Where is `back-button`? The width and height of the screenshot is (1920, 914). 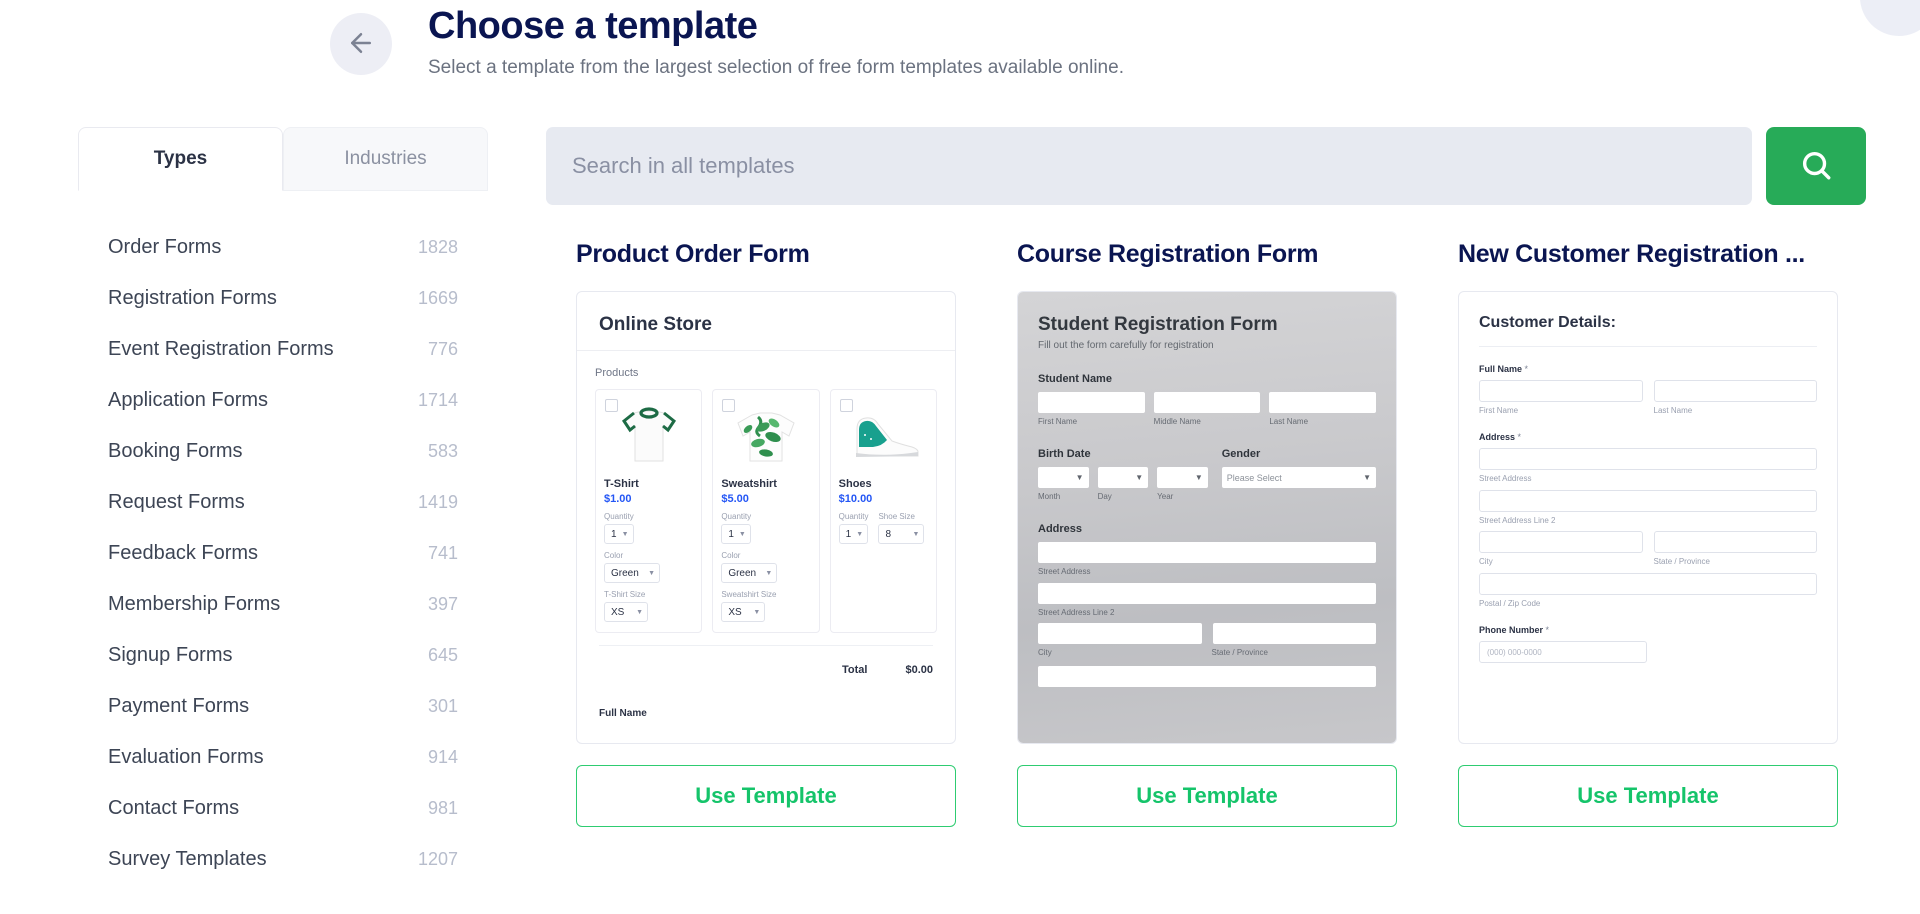
back-button is located at coordinates (361, 44).